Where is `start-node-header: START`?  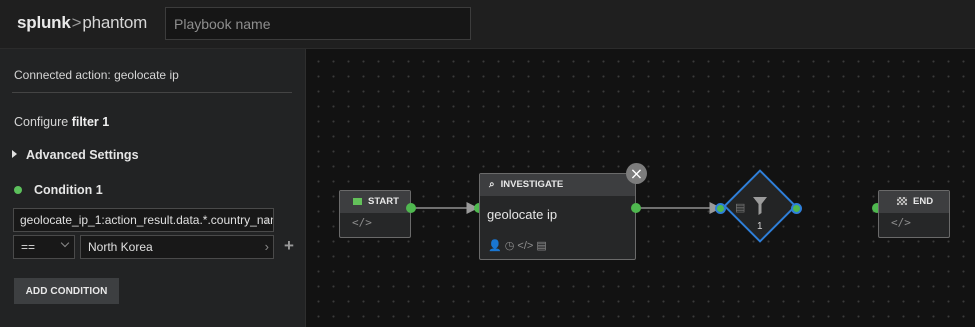
start-node-header: START is located at coordinates (375, 202).